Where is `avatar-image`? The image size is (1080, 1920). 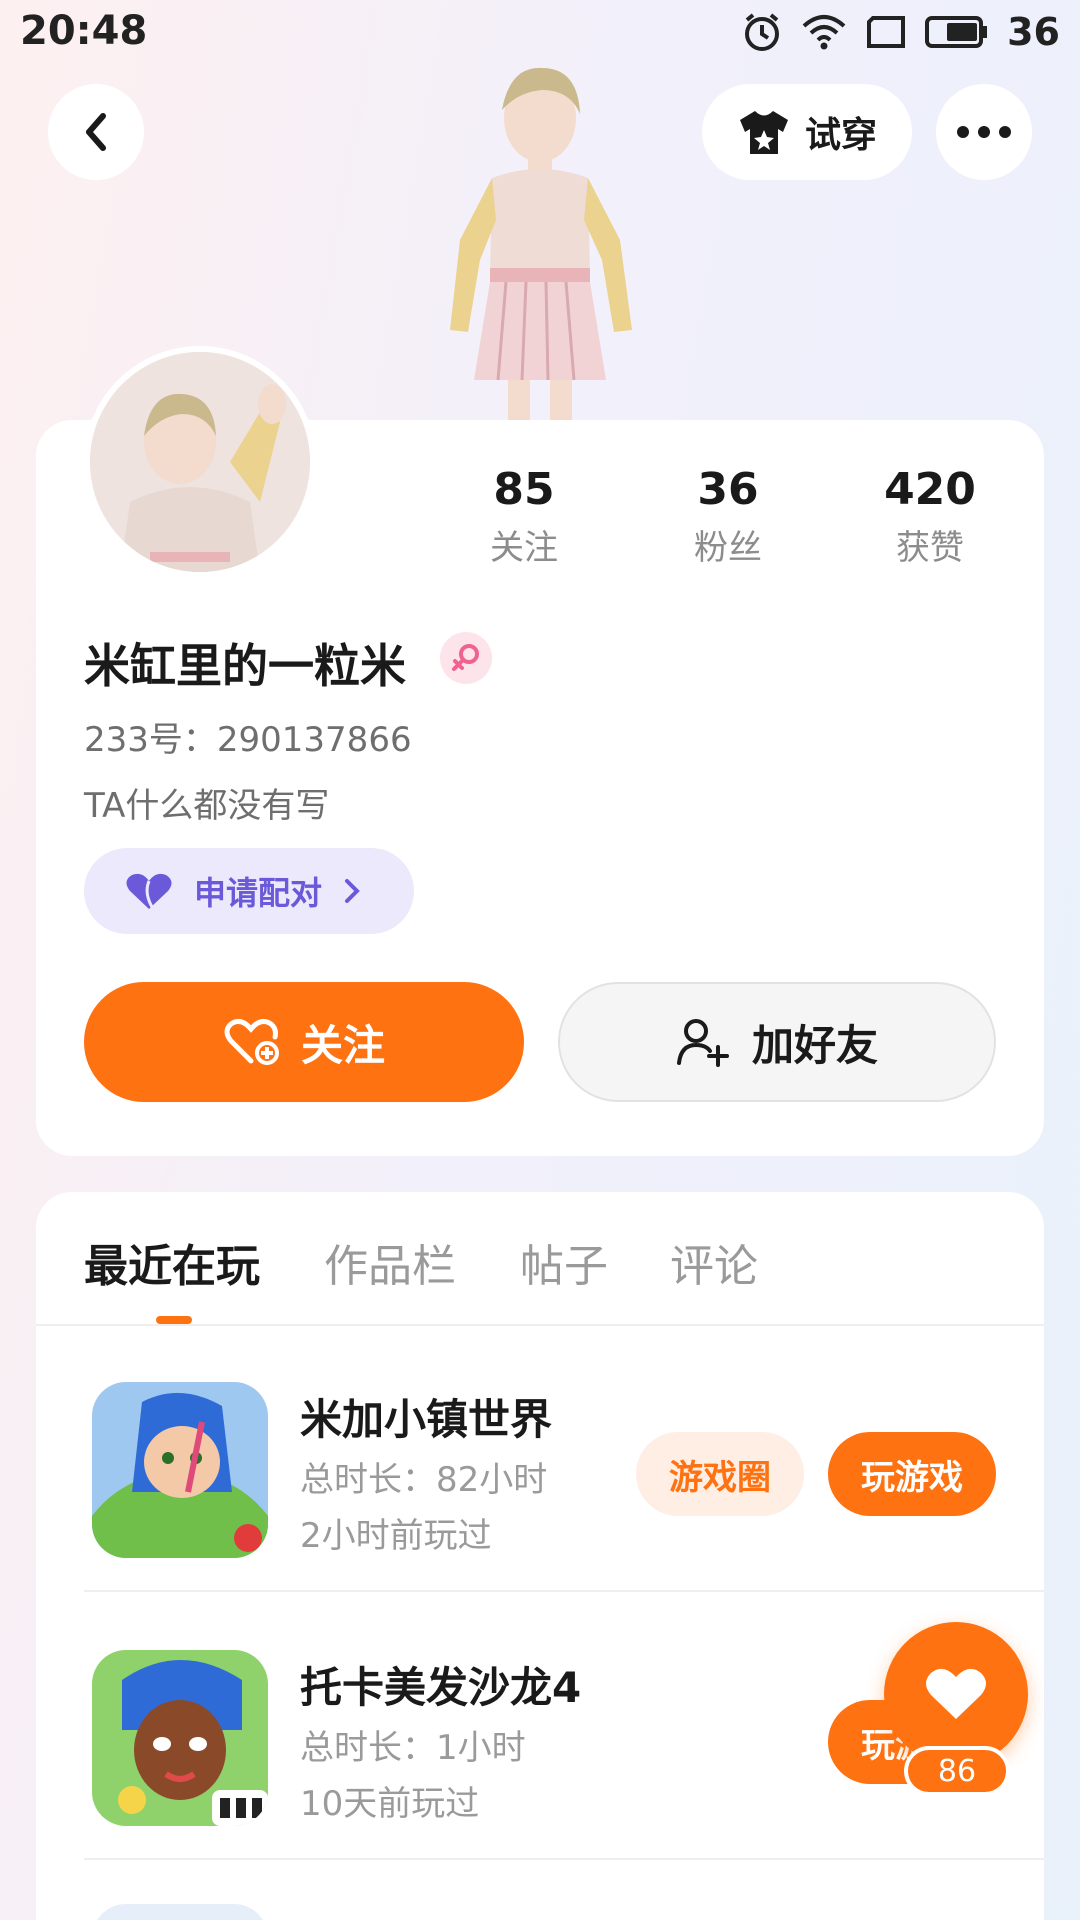
avatar-image is located at coordinates (200, 462).